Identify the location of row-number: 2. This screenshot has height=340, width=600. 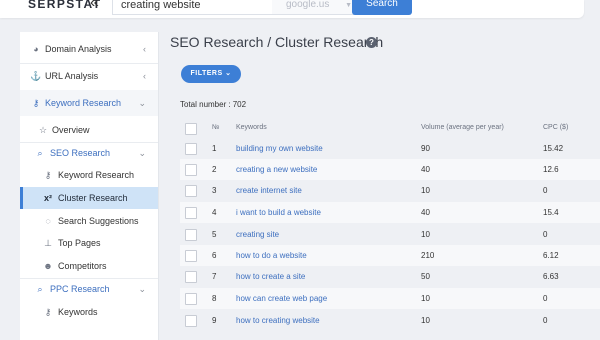
(214, 169).